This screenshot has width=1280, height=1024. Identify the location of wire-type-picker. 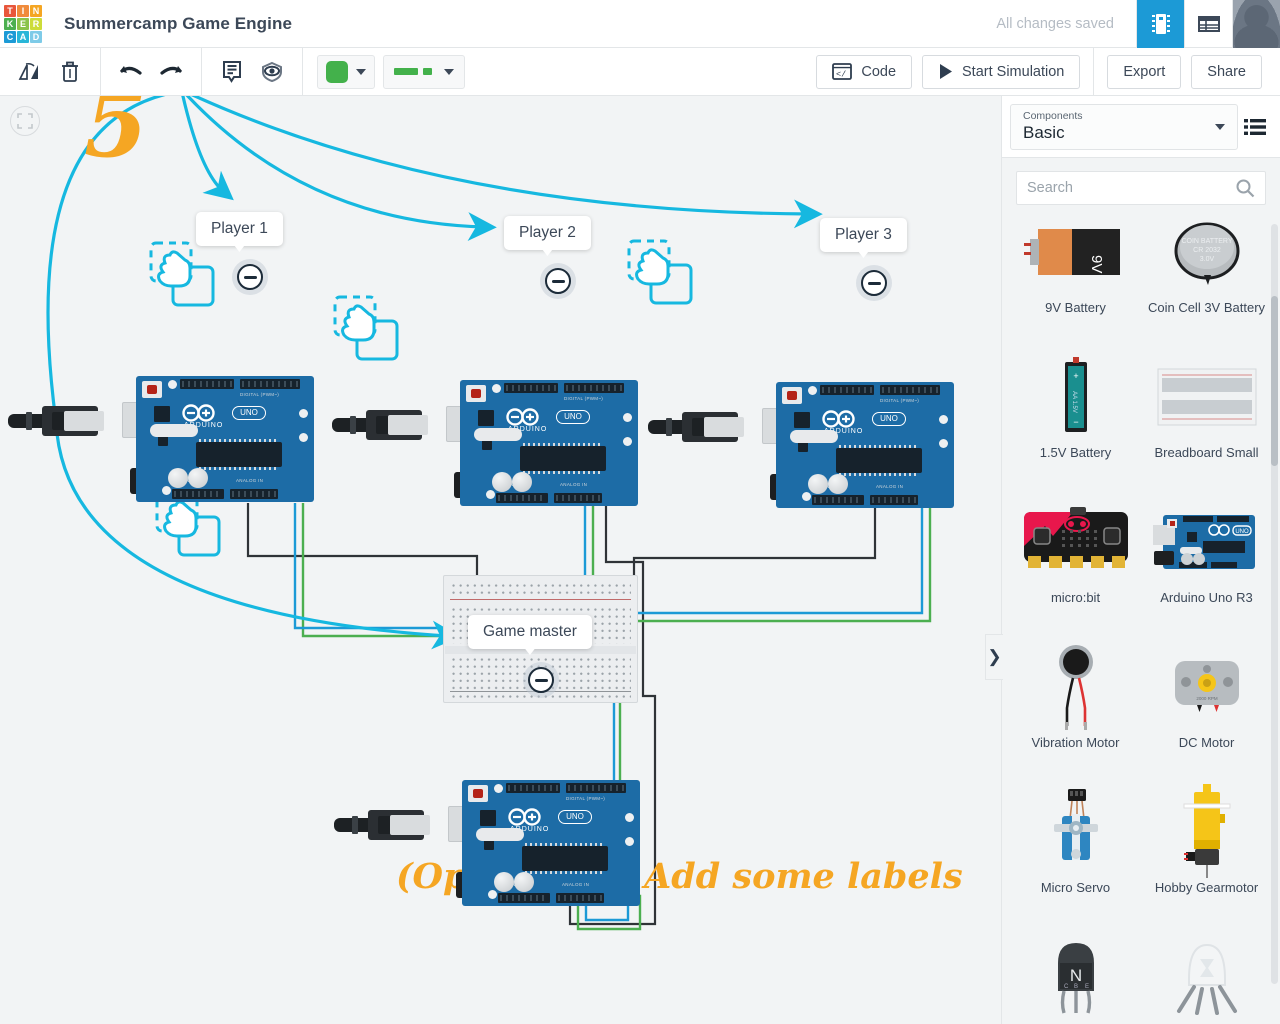
(424, 71).